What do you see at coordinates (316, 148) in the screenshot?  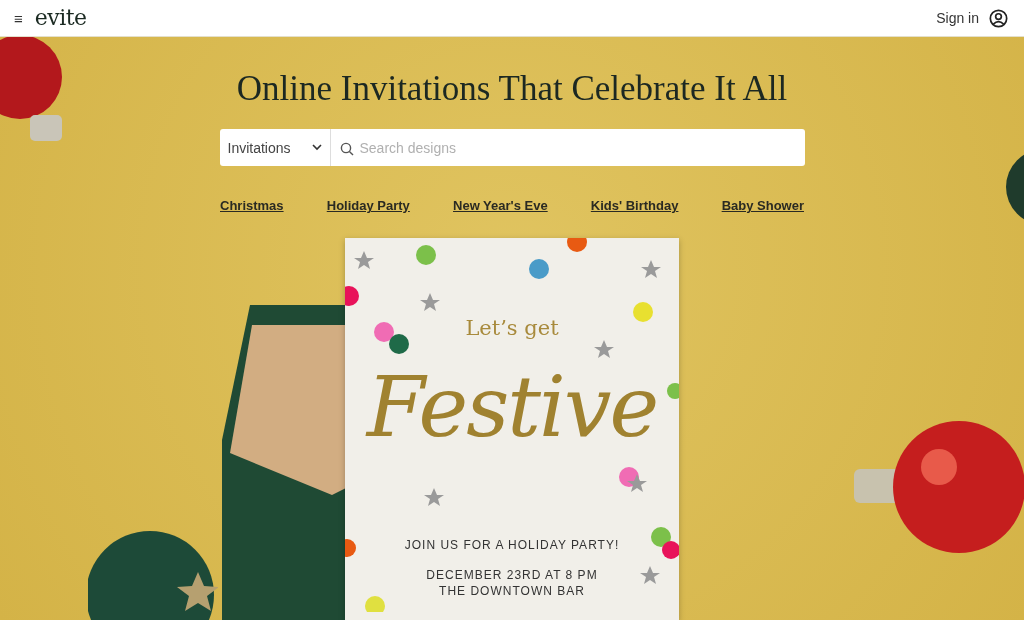 I see `chevron-down-icon` at bounding box center [316, 148].